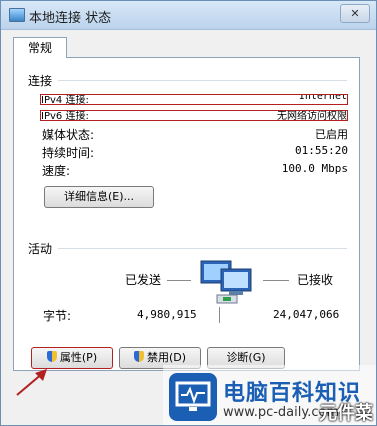 This screenshot has width=377, height=426. Describe the element at coordinates (65, 100) in the screenshot. I see `ipv4-label: IPv4 连接:` at that location.